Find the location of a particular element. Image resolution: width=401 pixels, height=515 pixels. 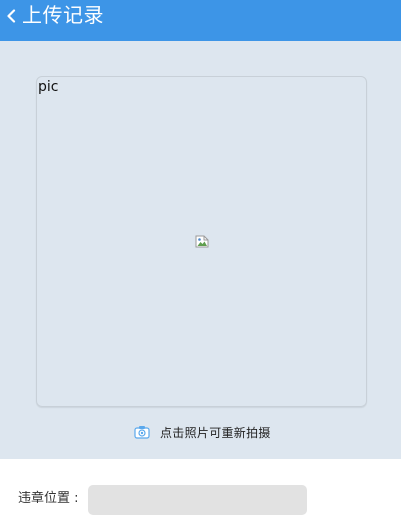

chevron-left-icon is located at coordinates (11, 16).